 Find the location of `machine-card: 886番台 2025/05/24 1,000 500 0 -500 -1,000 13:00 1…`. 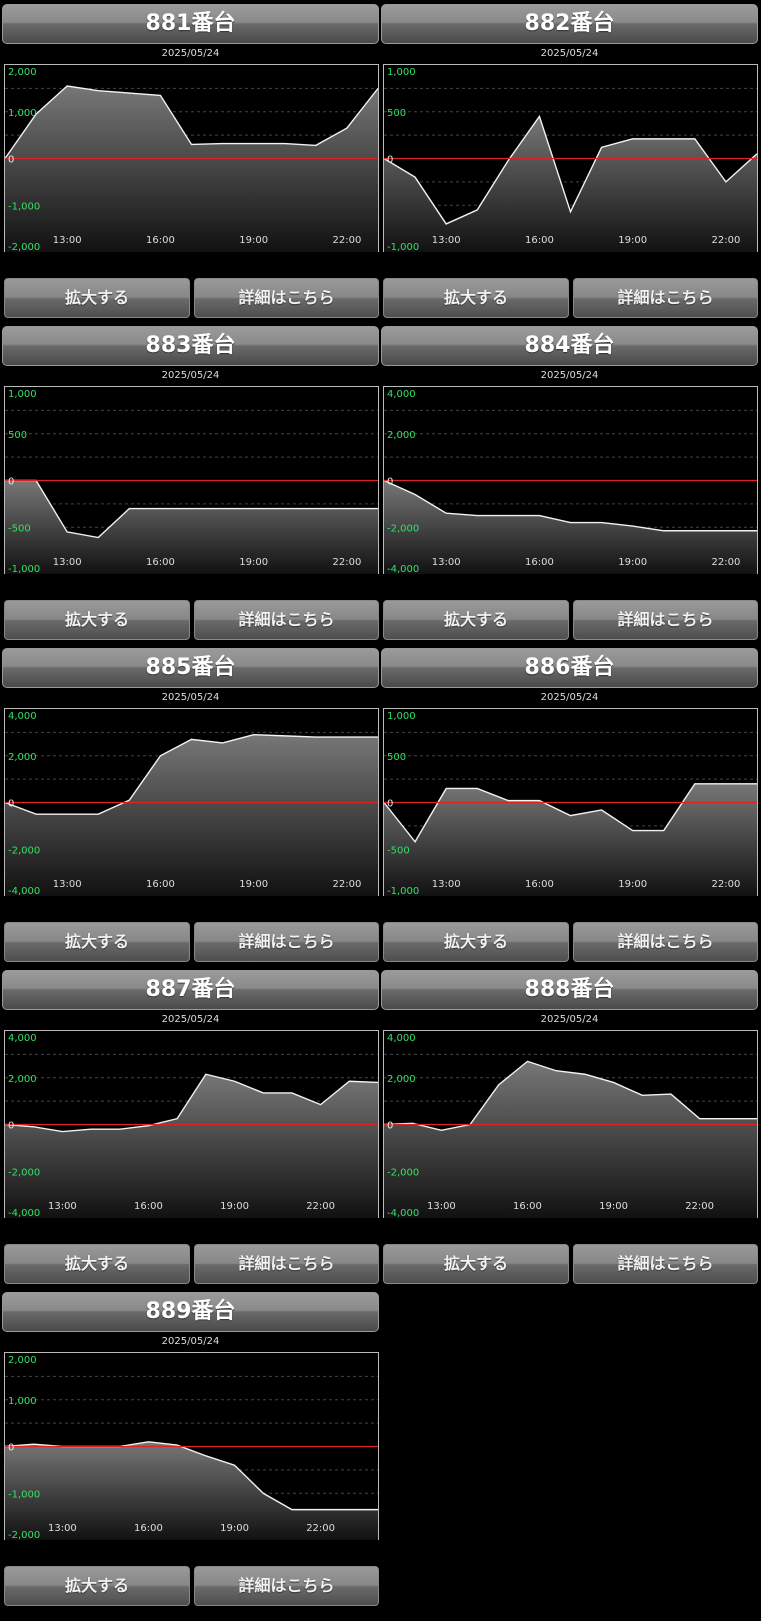

machine-card: 886番台 2025/05/24 1,000 500 0 -500 -1,000 13:00 1… is located at coordinates (569, 803).